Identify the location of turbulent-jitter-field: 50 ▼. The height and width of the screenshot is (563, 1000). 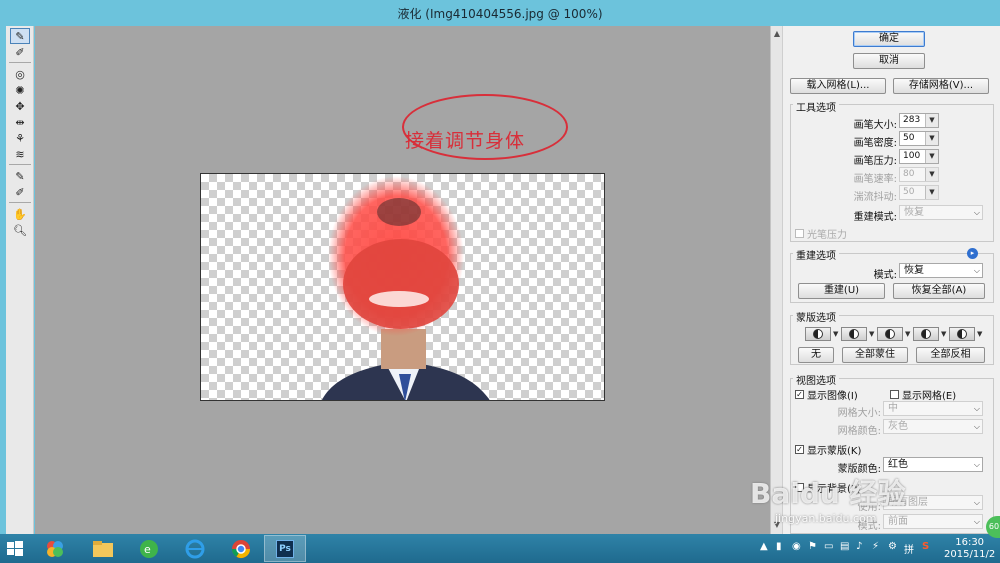
(919, 192).